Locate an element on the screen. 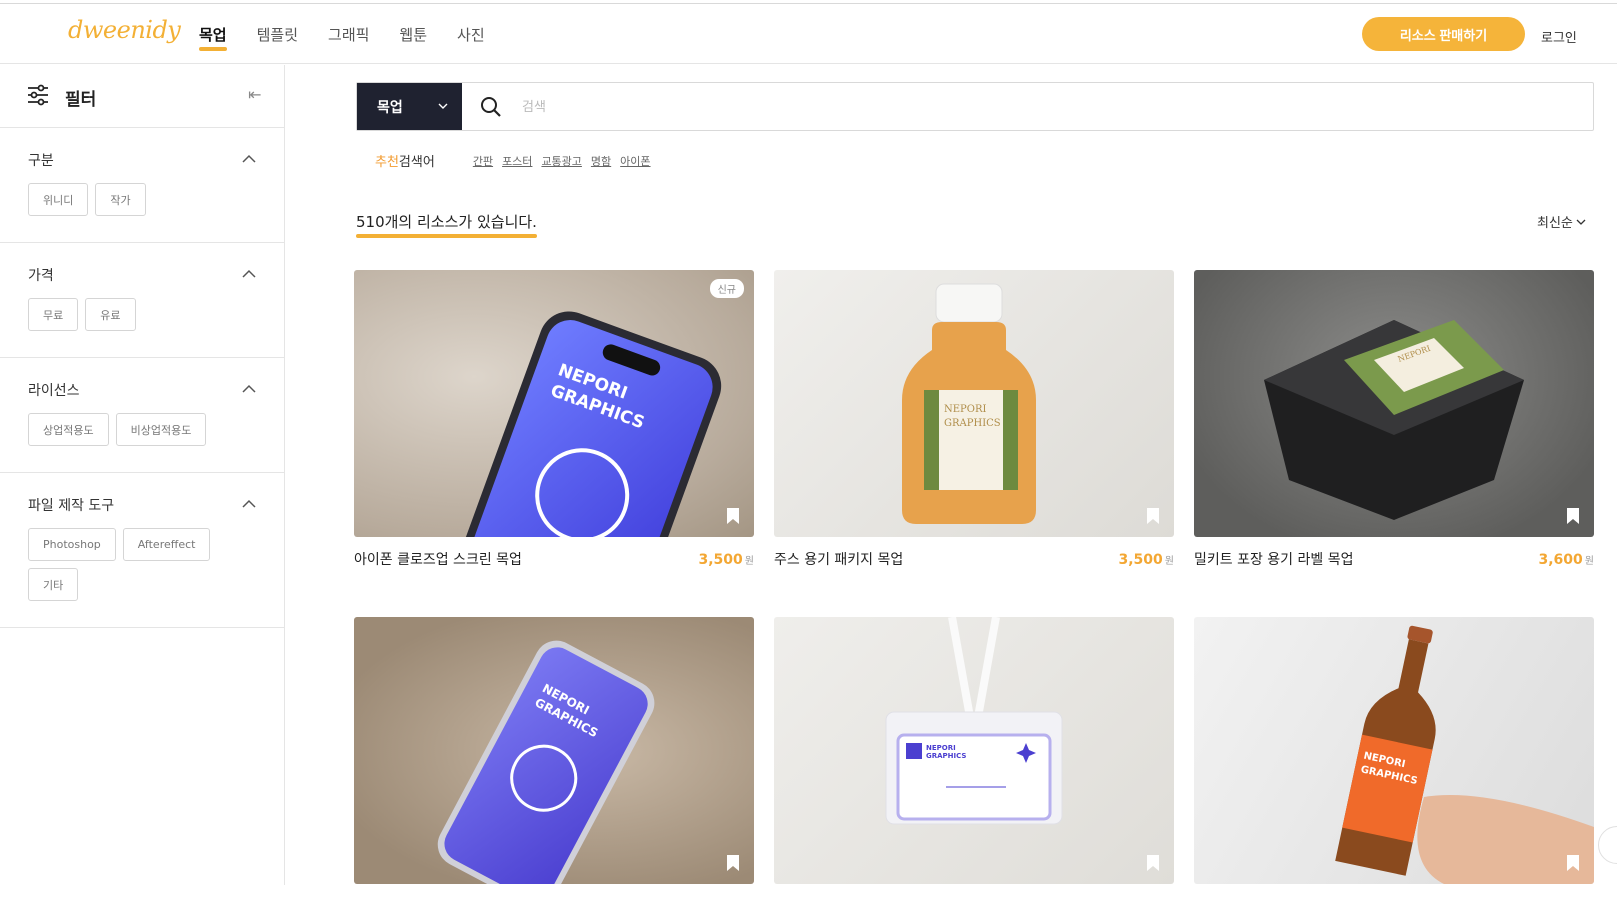 This screenshot has height=912, width=1617. phone-angled-image: NEPORI GRAPHICS is located at coordinates (546, 762).